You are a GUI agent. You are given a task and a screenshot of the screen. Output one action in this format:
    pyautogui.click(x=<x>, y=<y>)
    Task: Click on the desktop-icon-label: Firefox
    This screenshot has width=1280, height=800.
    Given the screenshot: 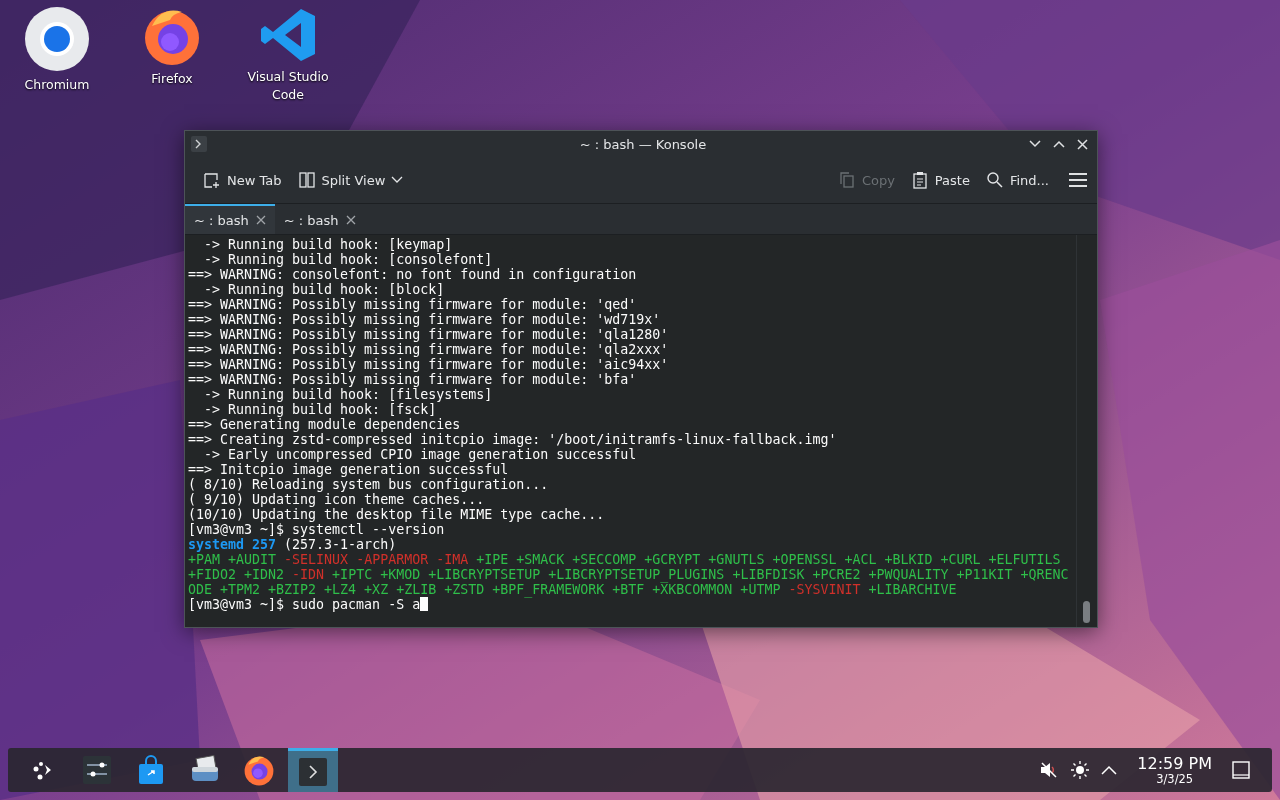 What is the action you would take?
    pyautogui.click(x=172, y=79)
    